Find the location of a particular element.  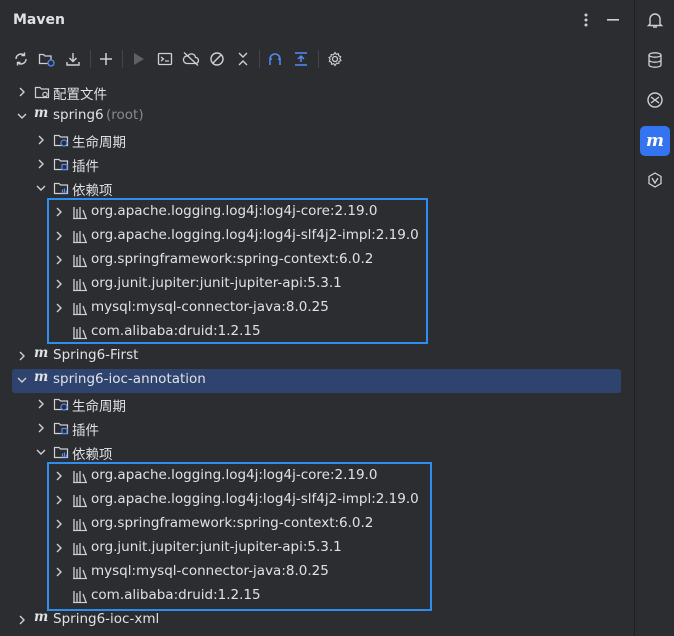

ai-assistant-icon is located at coordinates (655, 100).